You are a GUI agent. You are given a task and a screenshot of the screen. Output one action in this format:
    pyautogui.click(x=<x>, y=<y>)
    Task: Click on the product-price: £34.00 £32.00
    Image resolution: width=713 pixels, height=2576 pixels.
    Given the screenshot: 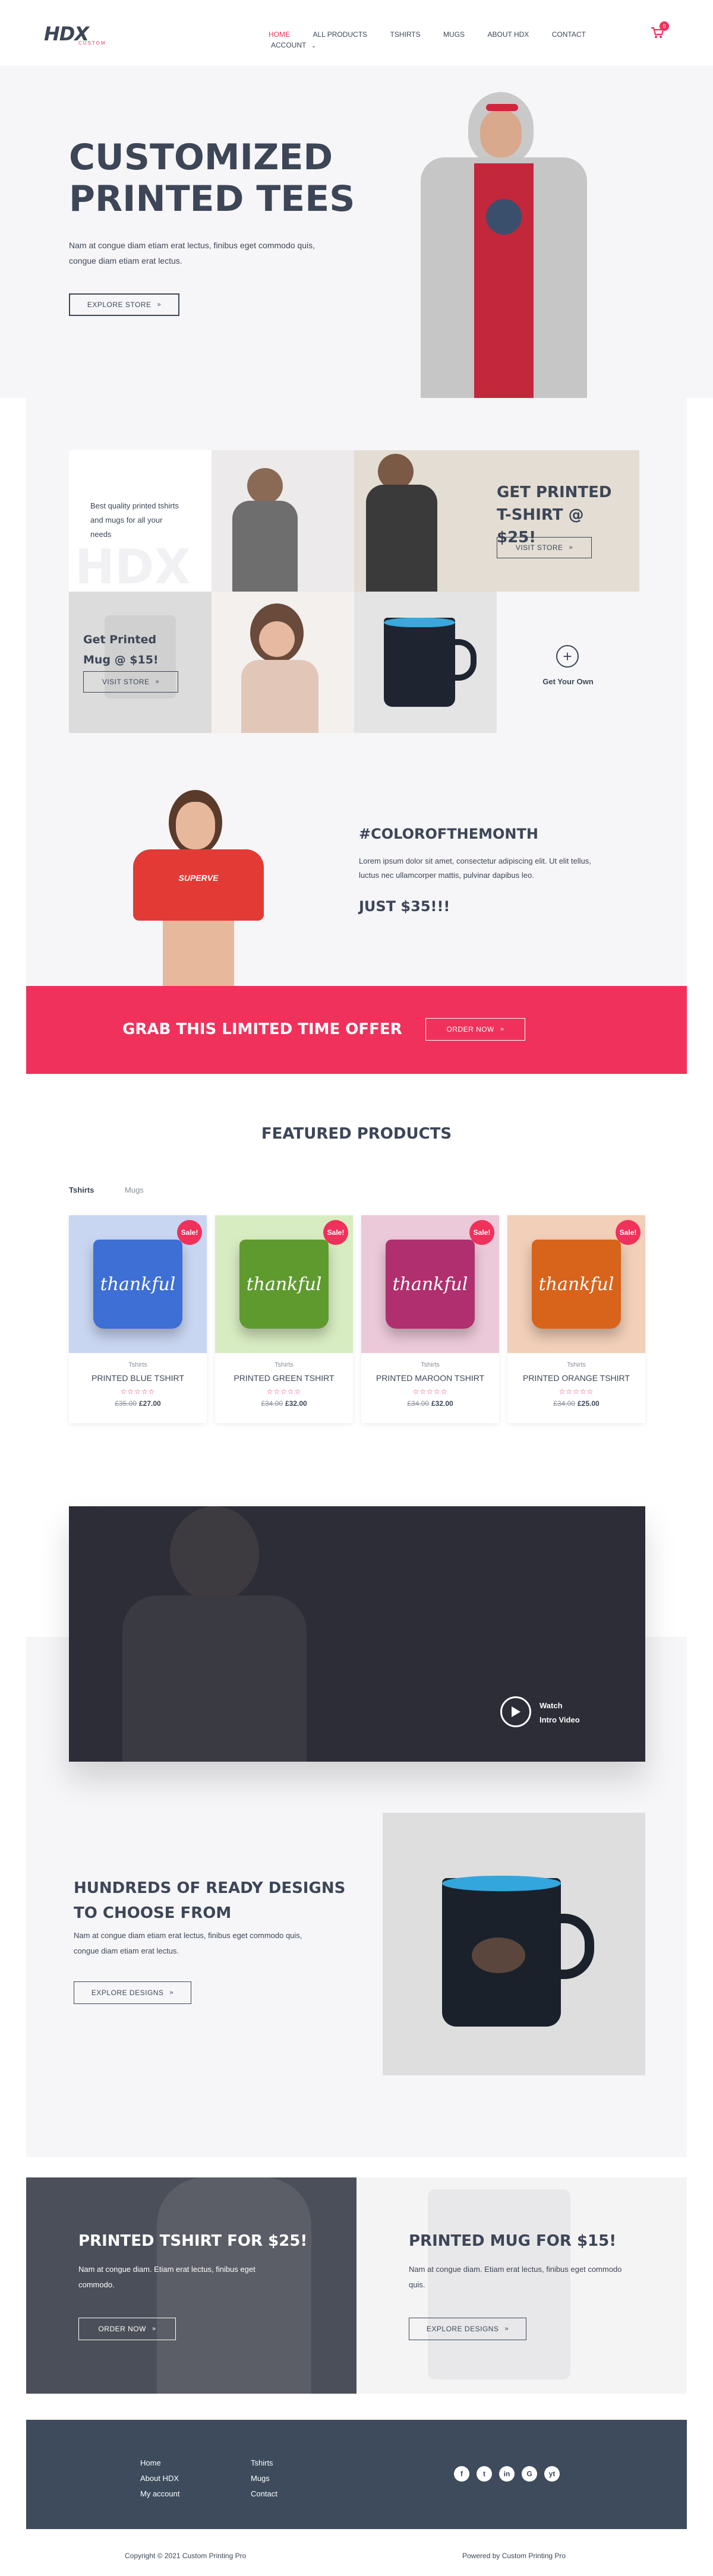 What is the action you would take?
    pyautogui.click(x=430, y=1403)
    